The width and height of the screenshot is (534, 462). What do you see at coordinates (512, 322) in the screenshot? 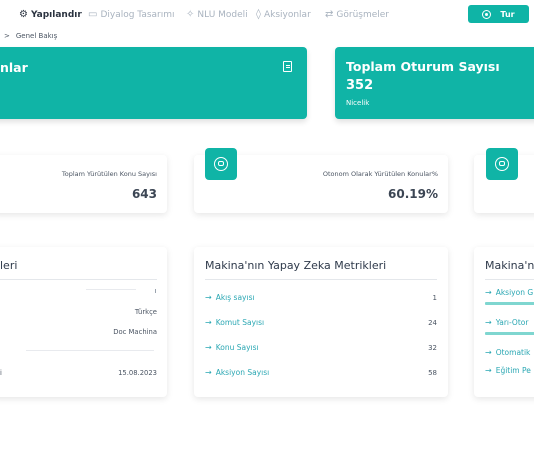
I see `metric-label: Yarı-Otor` at bounding box center [512, 322].